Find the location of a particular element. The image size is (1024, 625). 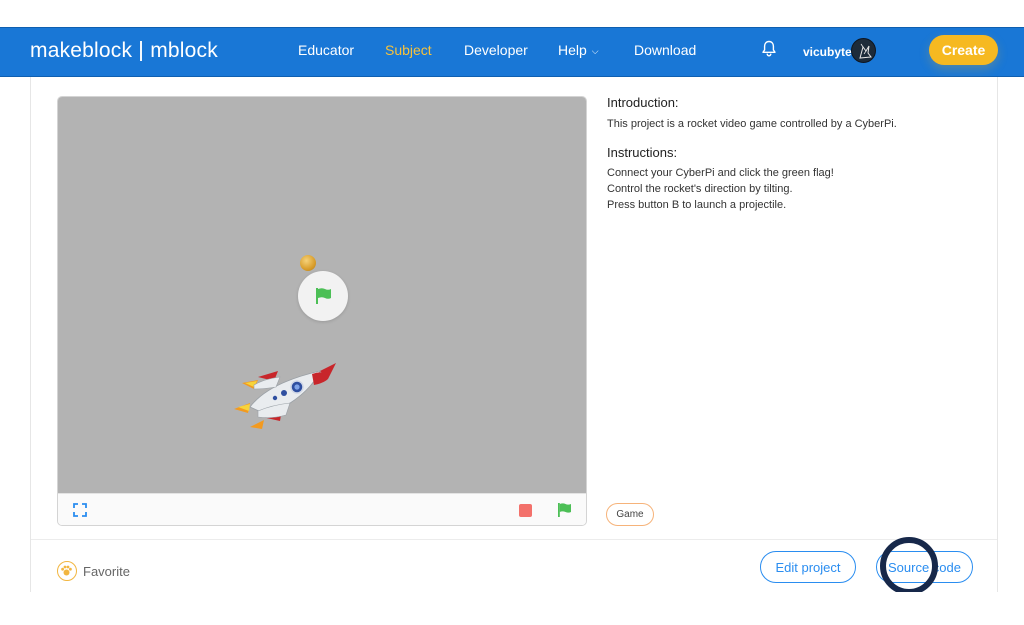

nav-subject: Subject is located at coordinates (408, 50).